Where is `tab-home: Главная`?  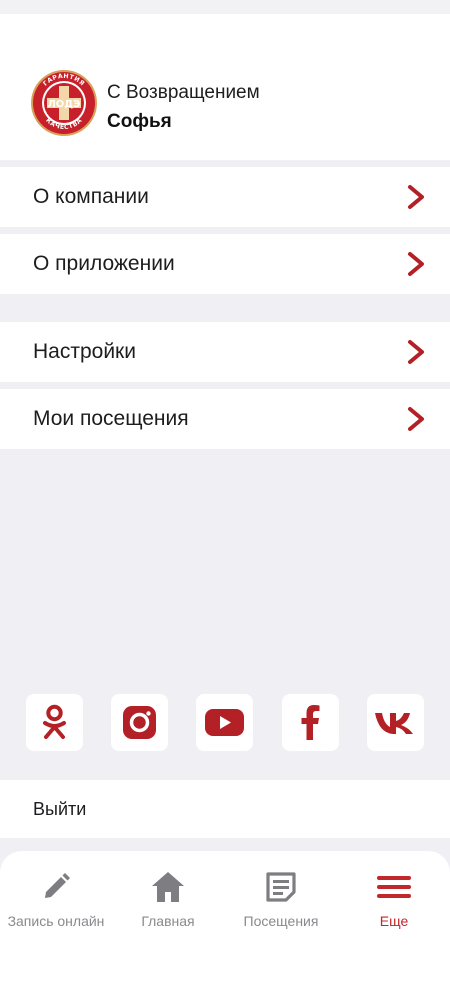 tab-home: Главная is located at coordinates (168, 904).